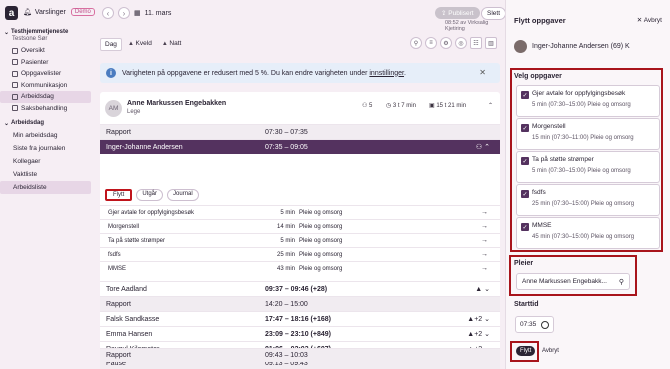  What do you see at coordinates (300, 268) in the screenshot?
I see `task-row: MMSE 43 min Pleie og omsorg →` at bounding box center [300, 268].